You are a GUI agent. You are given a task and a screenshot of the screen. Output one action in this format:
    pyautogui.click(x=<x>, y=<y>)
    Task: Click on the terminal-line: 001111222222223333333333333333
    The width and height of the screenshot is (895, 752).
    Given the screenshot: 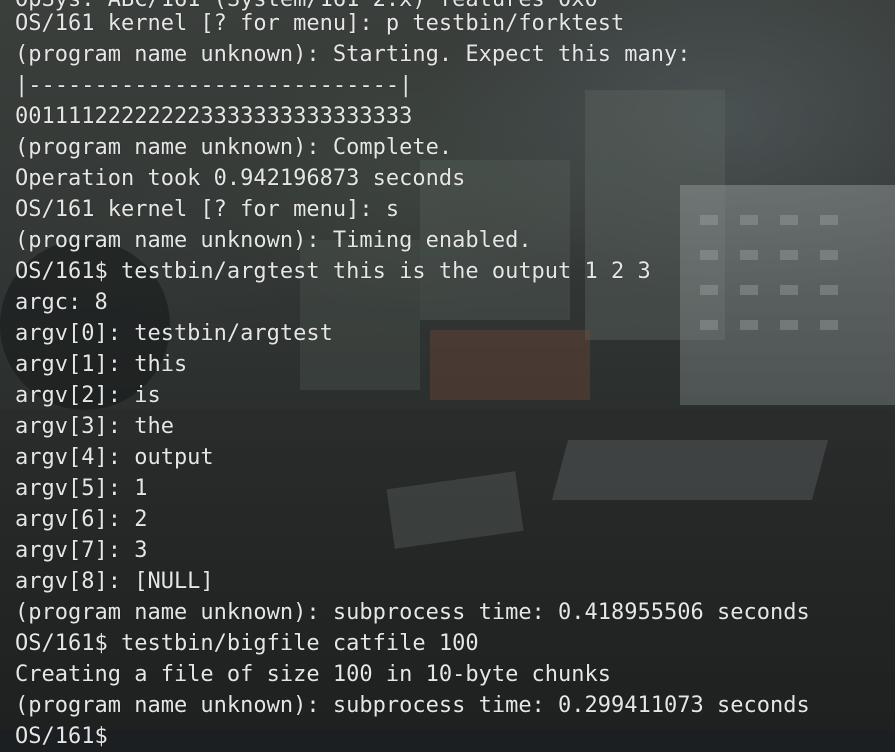 What is the action you would take?
    pyautogui.click(x=214, y=116)
    